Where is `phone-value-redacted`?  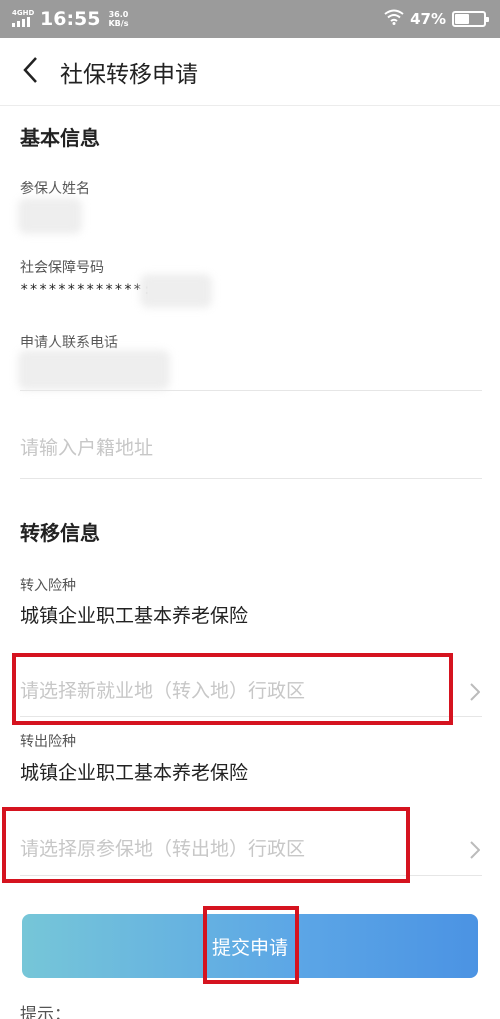 phone-value-redacted is located at coordinates (94, 370).